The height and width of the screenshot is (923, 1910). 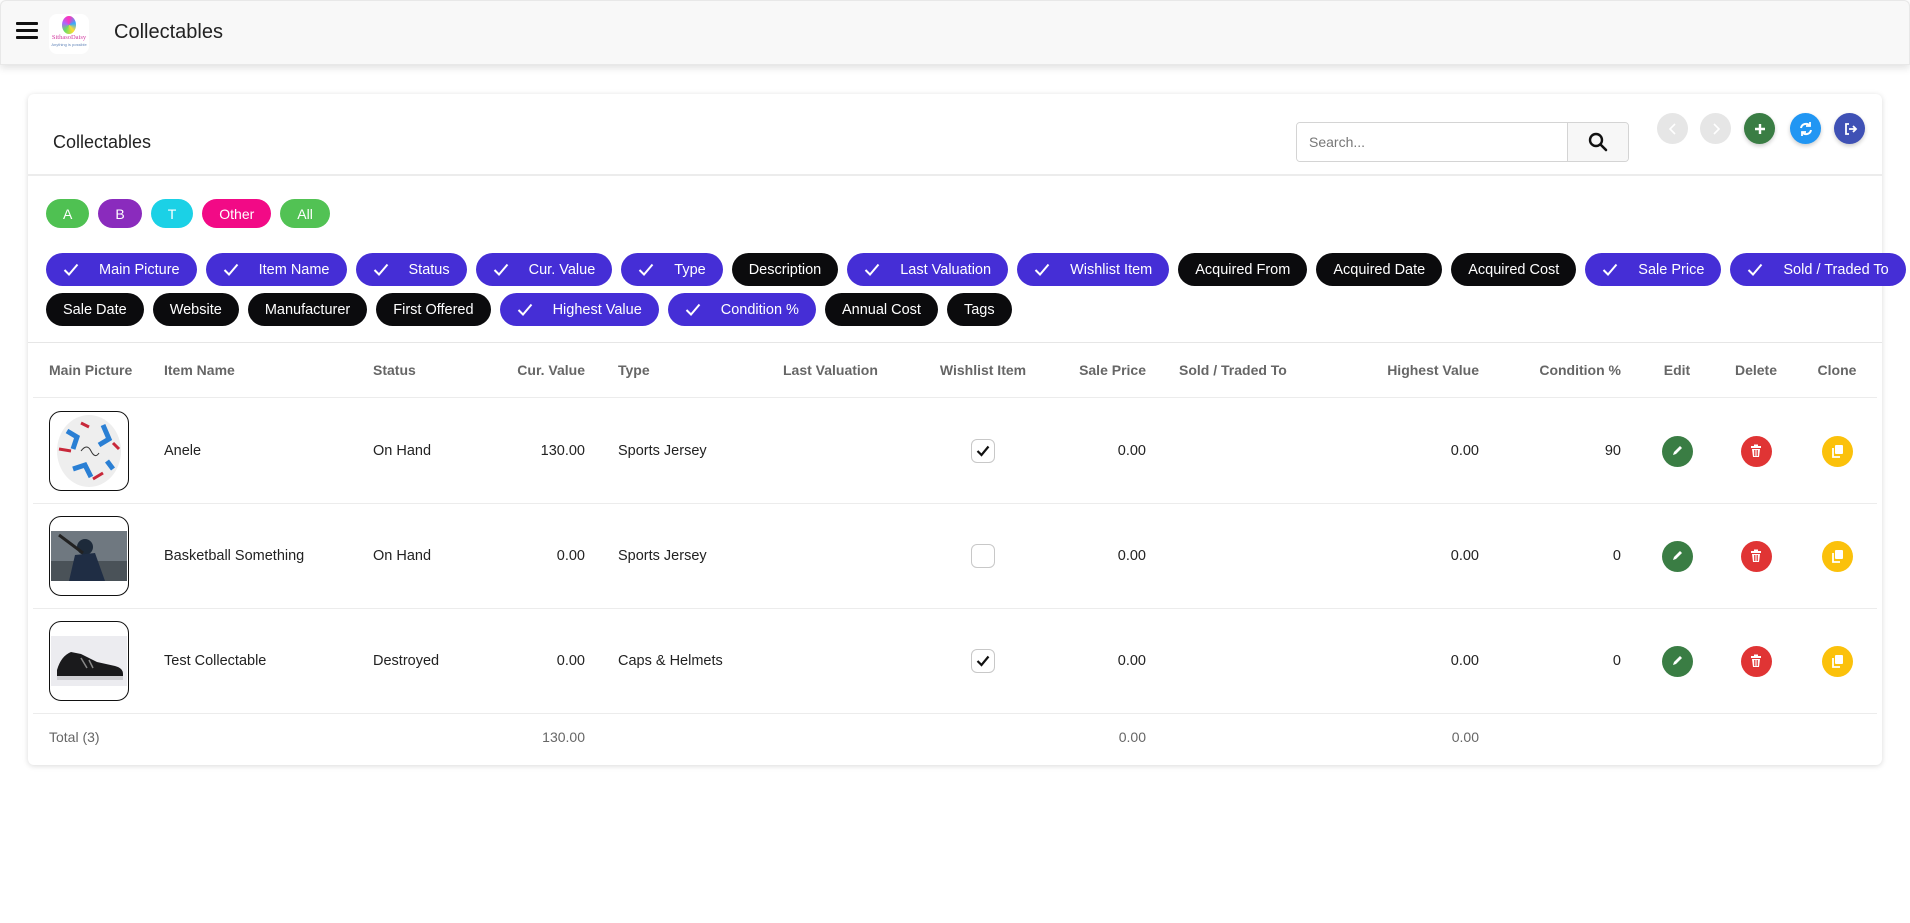 I want to click on column-toggle-chip: Main Picture, so click(x=121, y=269).